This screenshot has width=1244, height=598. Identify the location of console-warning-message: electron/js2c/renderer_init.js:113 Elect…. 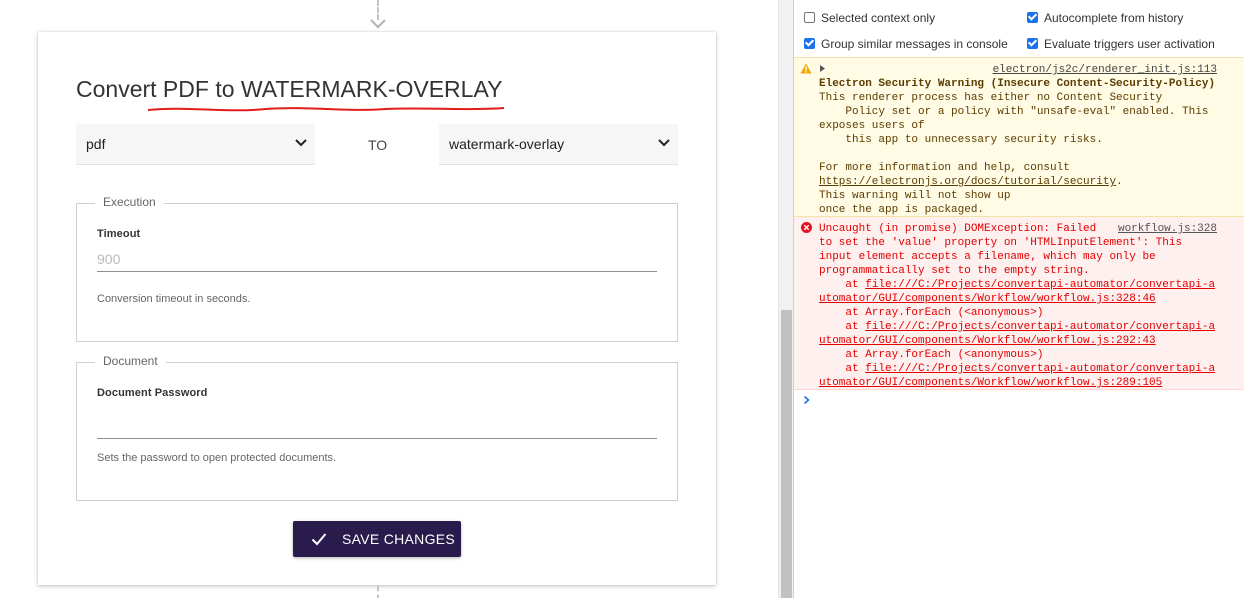
(1019, 137).